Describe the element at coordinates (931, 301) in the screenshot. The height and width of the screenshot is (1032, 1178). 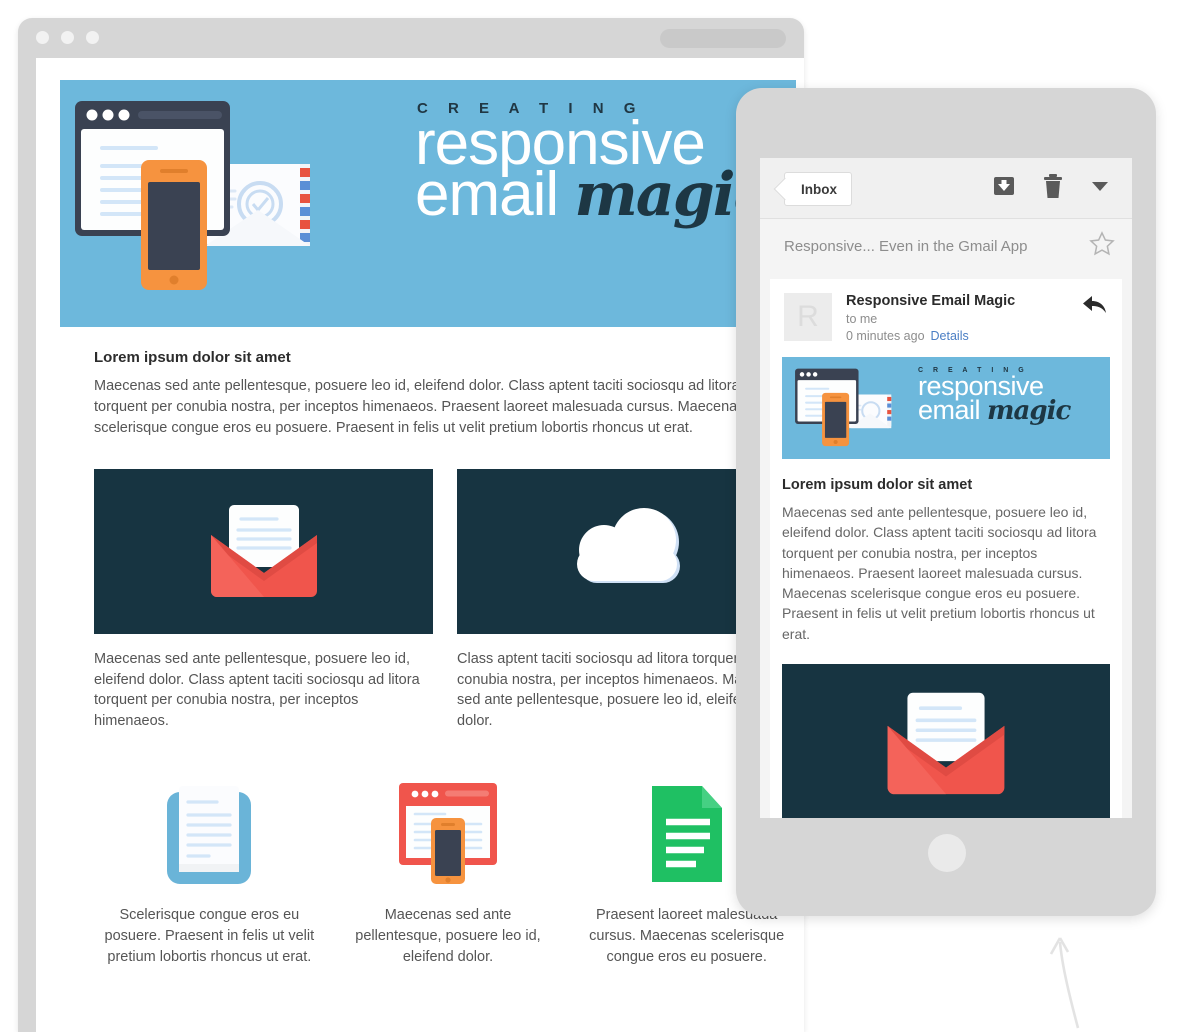
I see `sender-name: Responsive Email Magic` at that location.